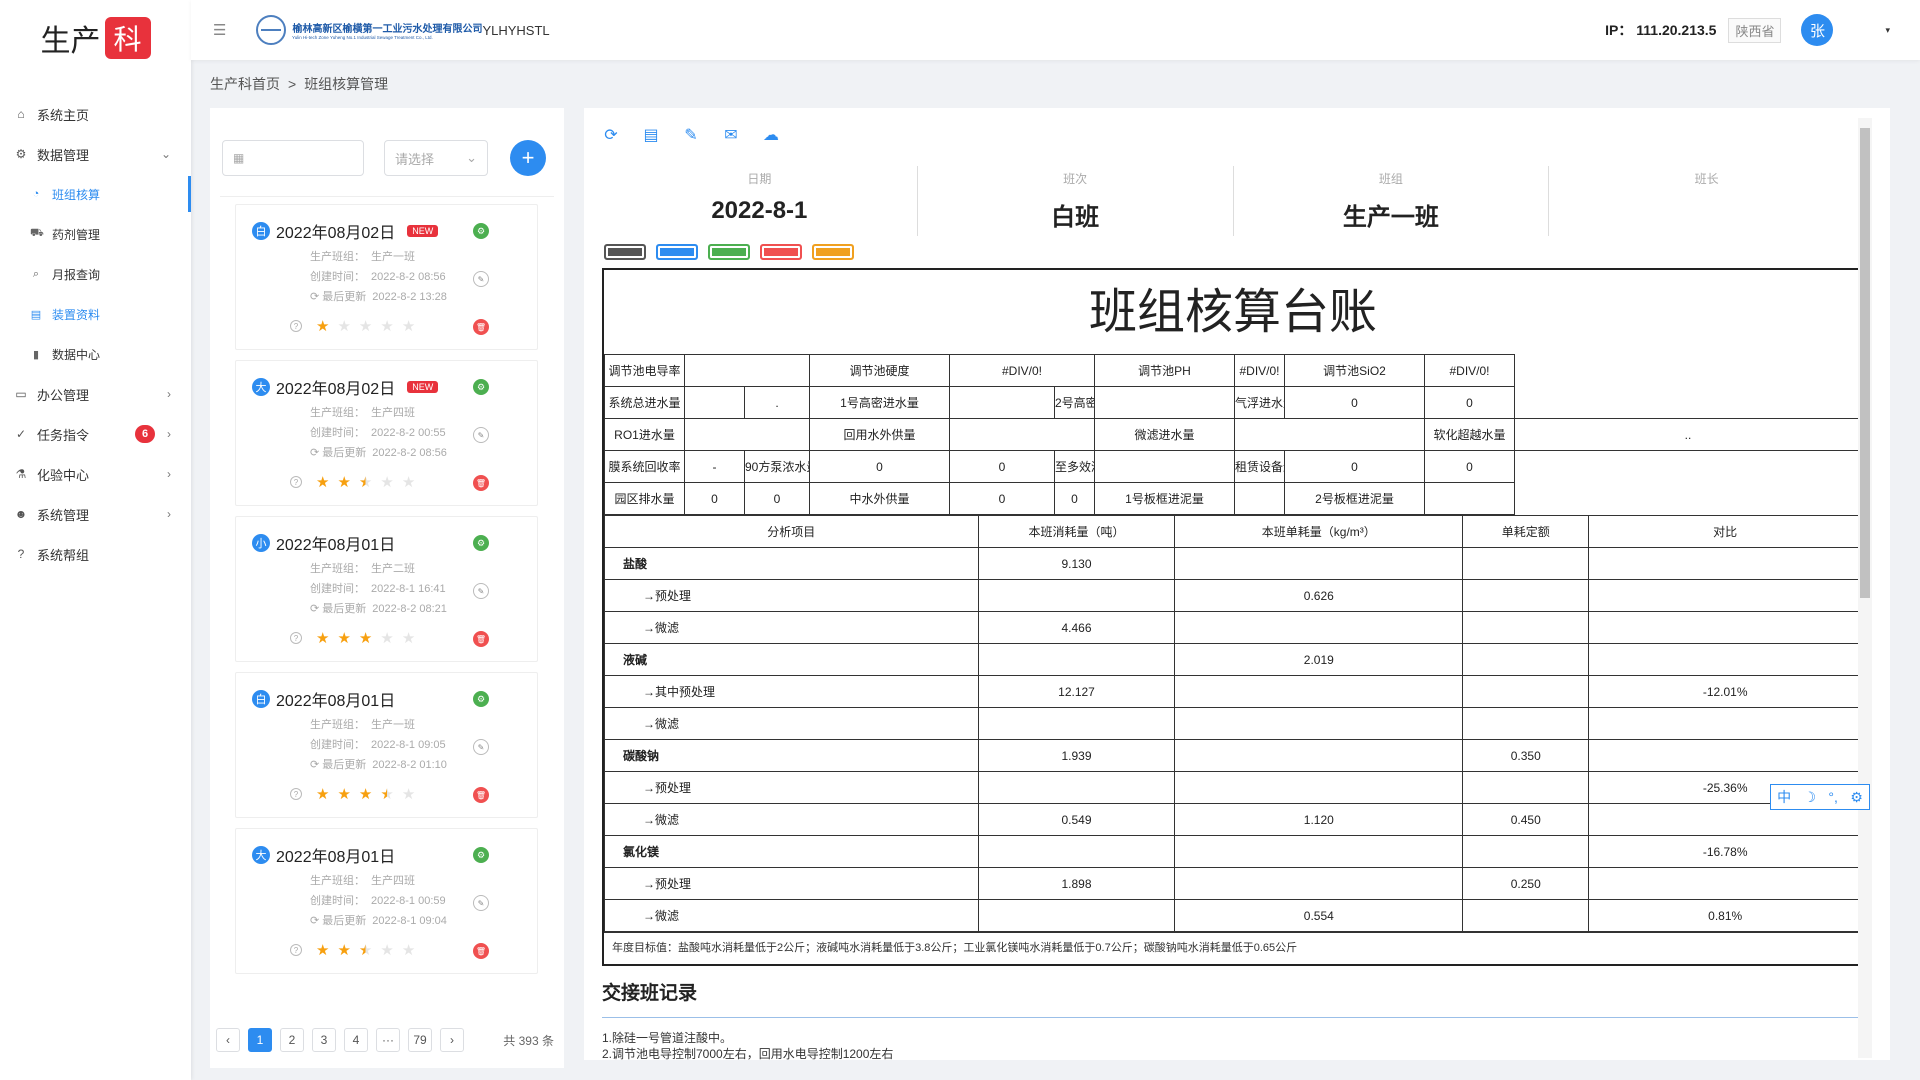 This screenshot has height=1080, width=1920. I want to click on sidebar-subitem: ⌕ 月报查询, so click(95, 274).